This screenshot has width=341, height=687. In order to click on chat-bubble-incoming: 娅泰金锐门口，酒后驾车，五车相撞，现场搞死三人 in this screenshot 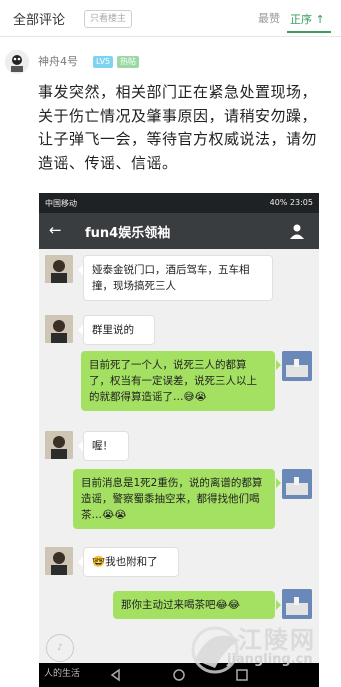, I will do `click(175, 278)`.